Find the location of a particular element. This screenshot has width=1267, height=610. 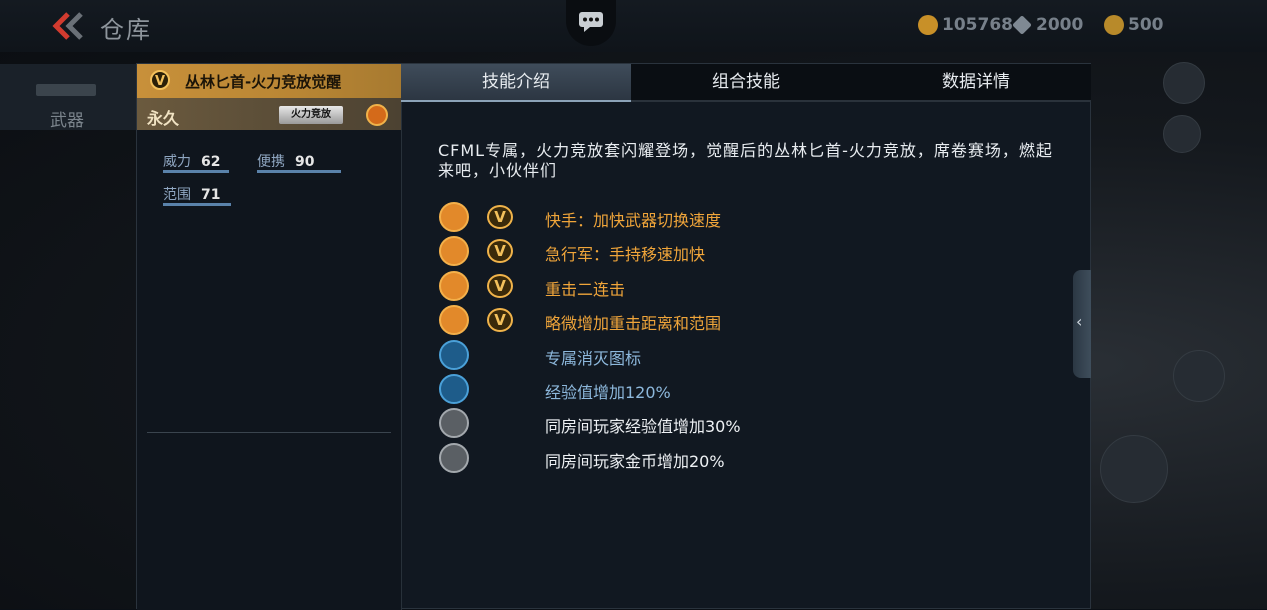

chat-icon is located at coordinates (591, 22).